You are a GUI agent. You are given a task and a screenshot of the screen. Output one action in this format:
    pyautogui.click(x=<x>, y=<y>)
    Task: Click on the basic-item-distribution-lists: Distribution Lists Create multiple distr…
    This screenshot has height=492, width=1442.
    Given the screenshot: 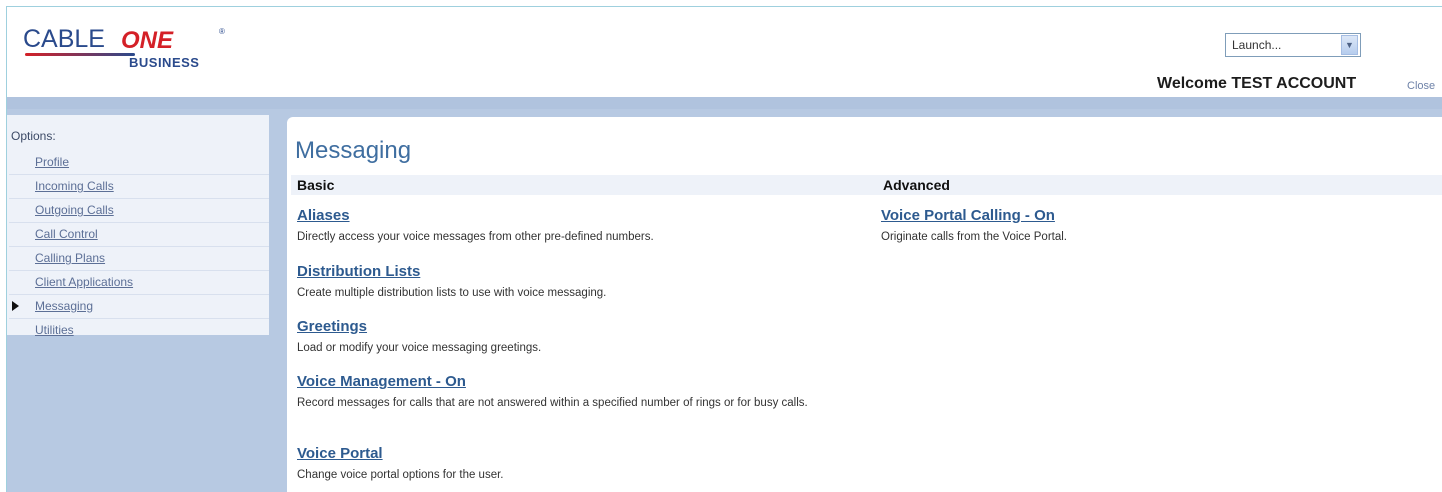 What is the action you would take?
    pyautogui.click(x=451, y=282)
    